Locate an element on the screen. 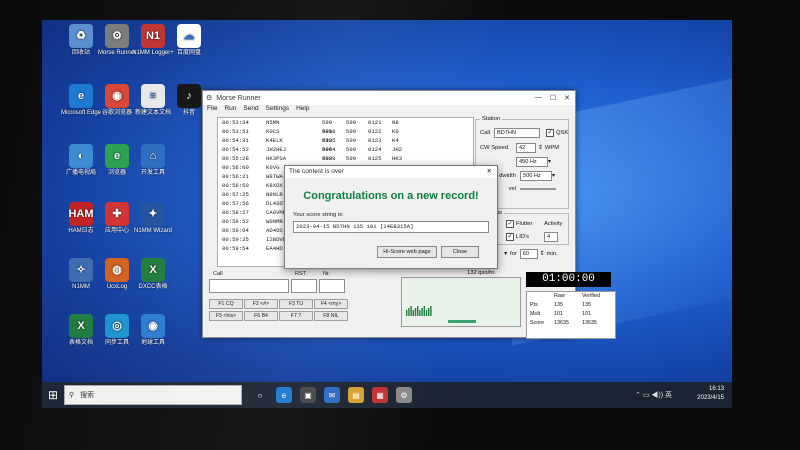 The height and width of the screenshot is (450, 800). clock-date: 2023/4/15 is located at coordinates (710, 398).